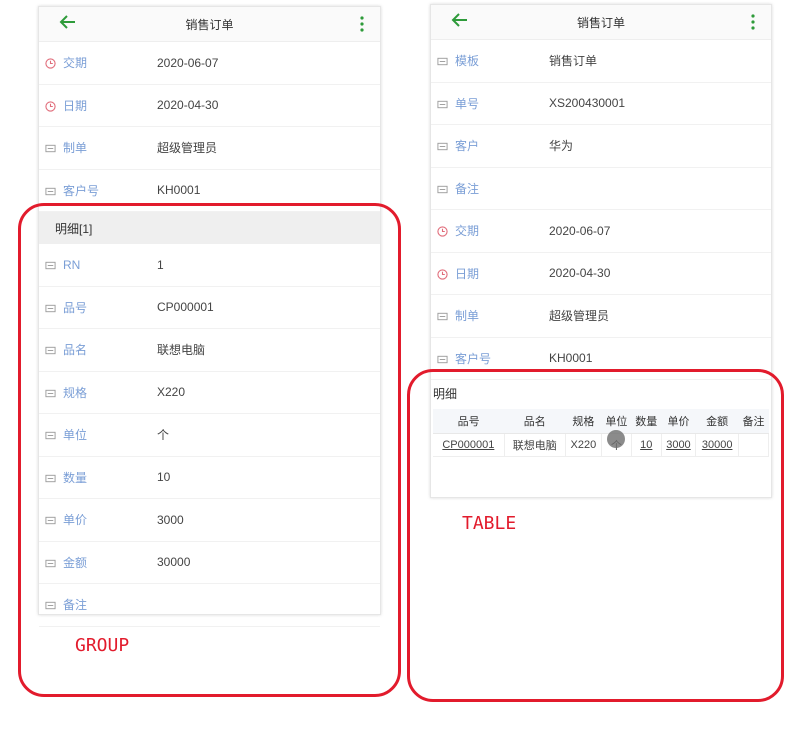 The width and height of the screenshot is (806, 741). Describe the element at coordinates (102, 645) in the screenshot. I see `group-annotation-label: GROUP` at that location.